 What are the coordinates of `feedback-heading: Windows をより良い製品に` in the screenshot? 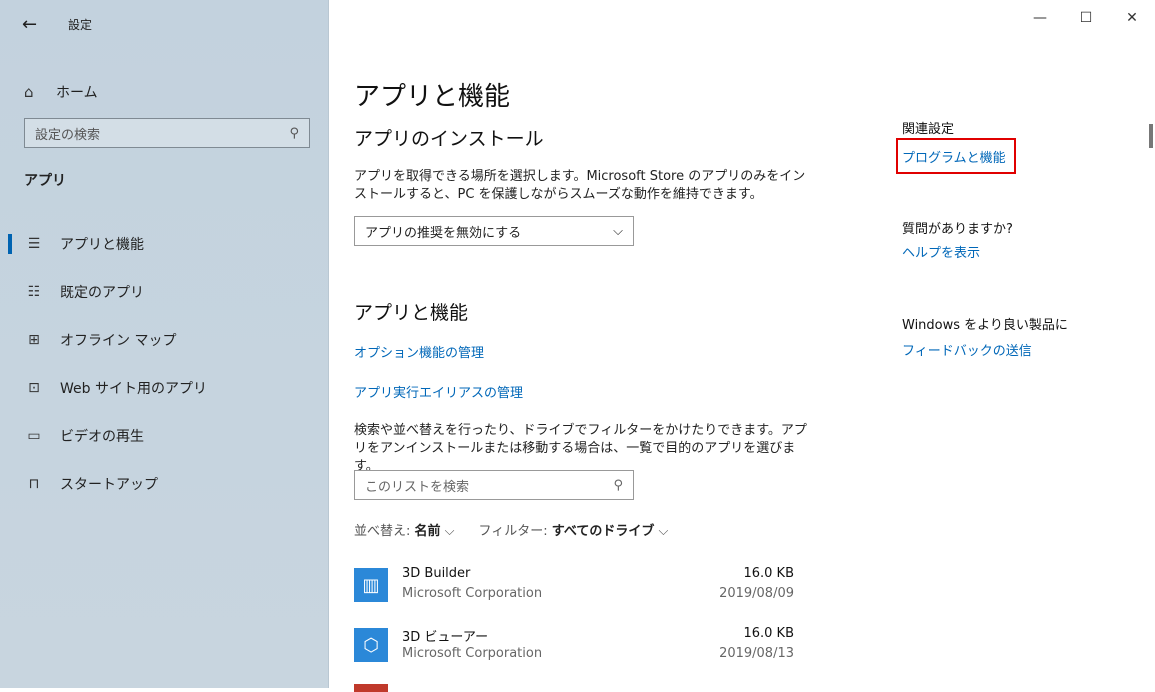 It's located at (985, 325).